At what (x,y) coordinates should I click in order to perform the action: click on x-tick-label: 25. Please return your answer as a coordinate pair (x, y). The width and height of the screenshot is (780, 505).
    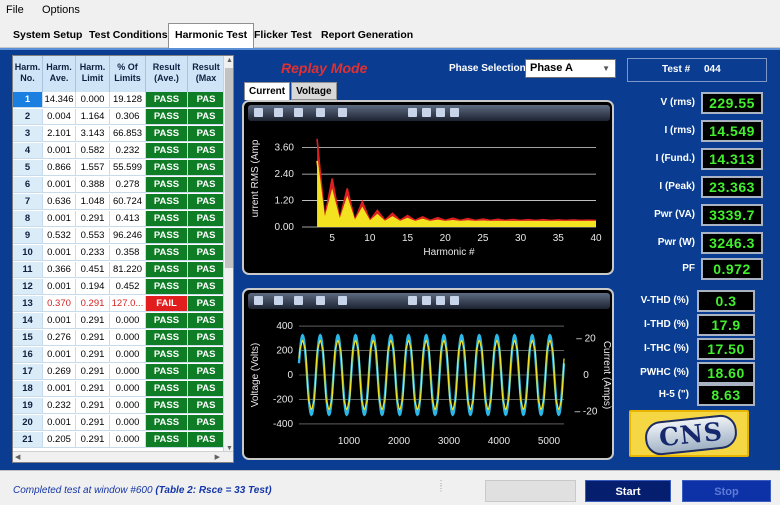
    Looking at the image, I should click on (483, 238).